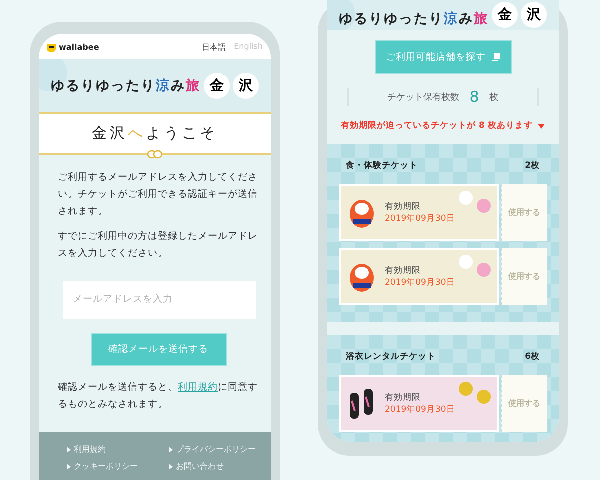  I want to click on terms-link: 利用規約, so click(198, 387).